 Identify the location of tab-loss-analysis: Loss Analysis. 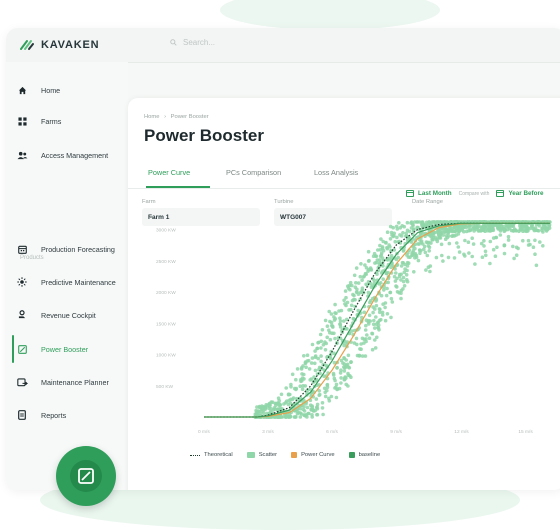
(336, 172).